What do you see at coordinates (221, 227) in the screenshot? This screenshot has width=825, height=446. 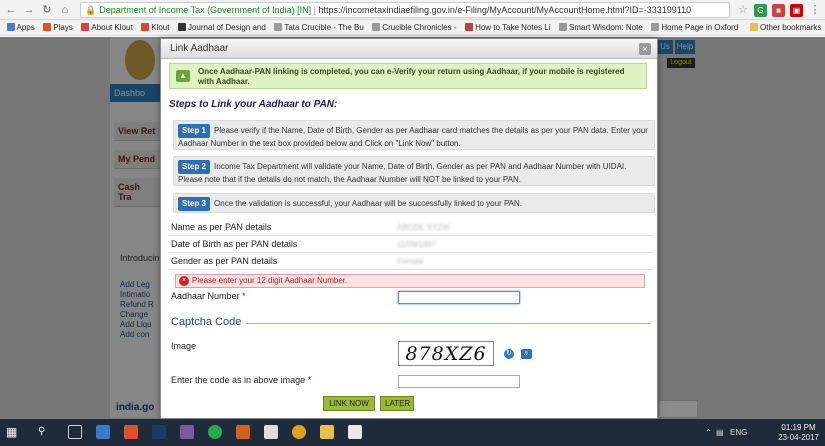 I see `name-label: Name as per PAN details` at bounding box center [221, 227].